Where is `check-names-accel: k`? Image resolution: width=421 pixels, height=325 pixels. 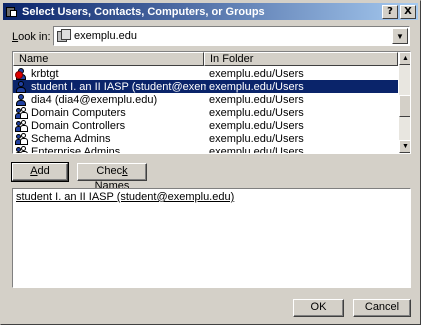
check-names-accel: k is located at coordinates (125, 171).